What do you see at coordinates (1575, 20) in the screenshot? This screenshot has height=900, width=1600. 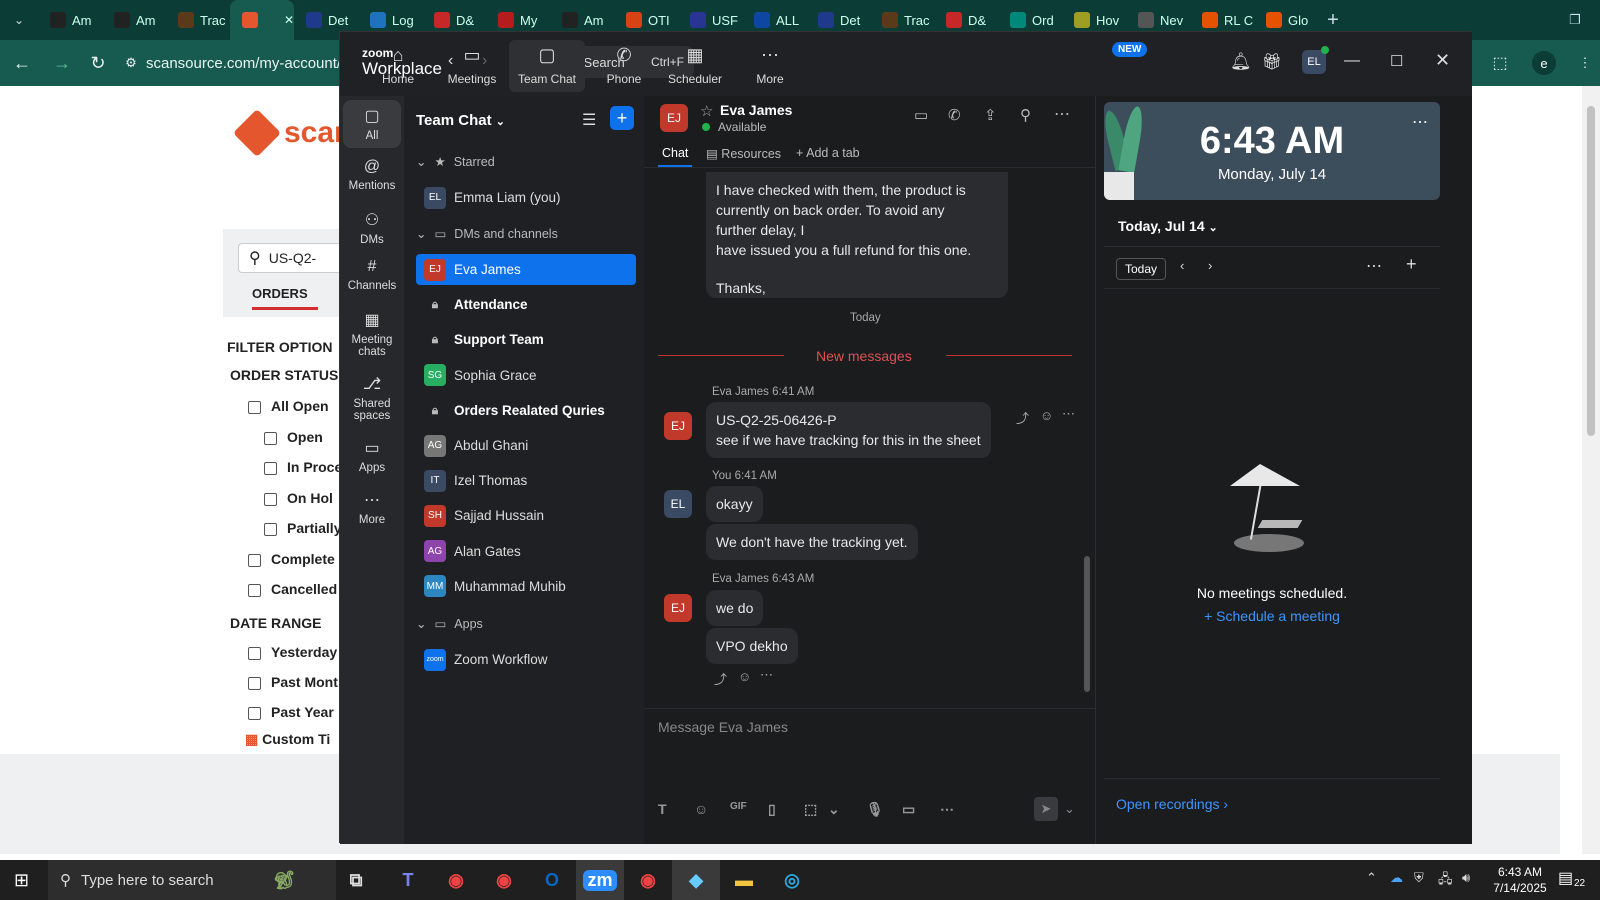 I see `restore-window-icon: ❐` at bounding box center [1575, 20].